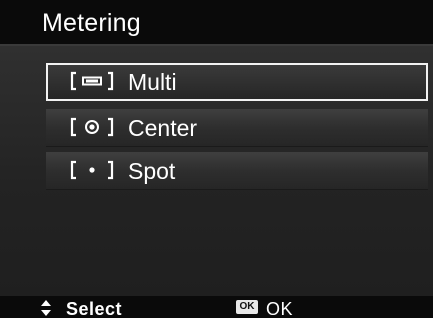  I want to click on menu-item-center: Center, so click(237, 128).